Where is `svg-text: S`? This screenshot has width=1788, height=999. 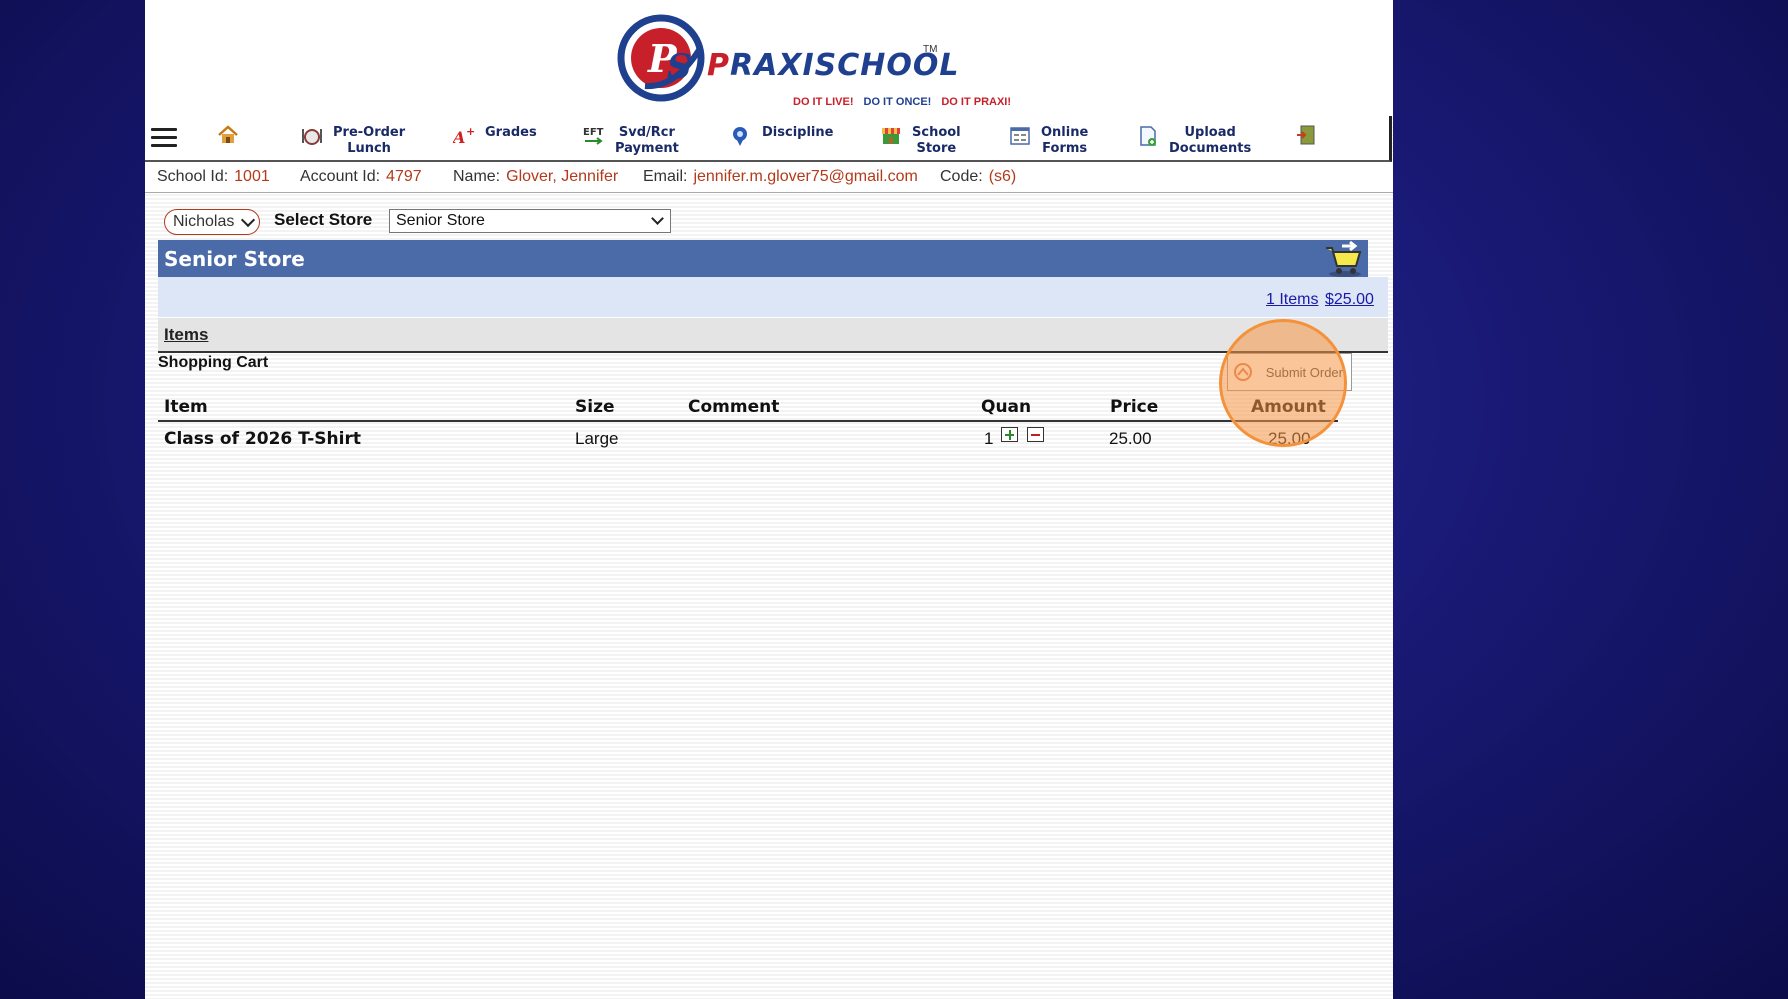 svg-text: S is located at coordinates (679, 67).